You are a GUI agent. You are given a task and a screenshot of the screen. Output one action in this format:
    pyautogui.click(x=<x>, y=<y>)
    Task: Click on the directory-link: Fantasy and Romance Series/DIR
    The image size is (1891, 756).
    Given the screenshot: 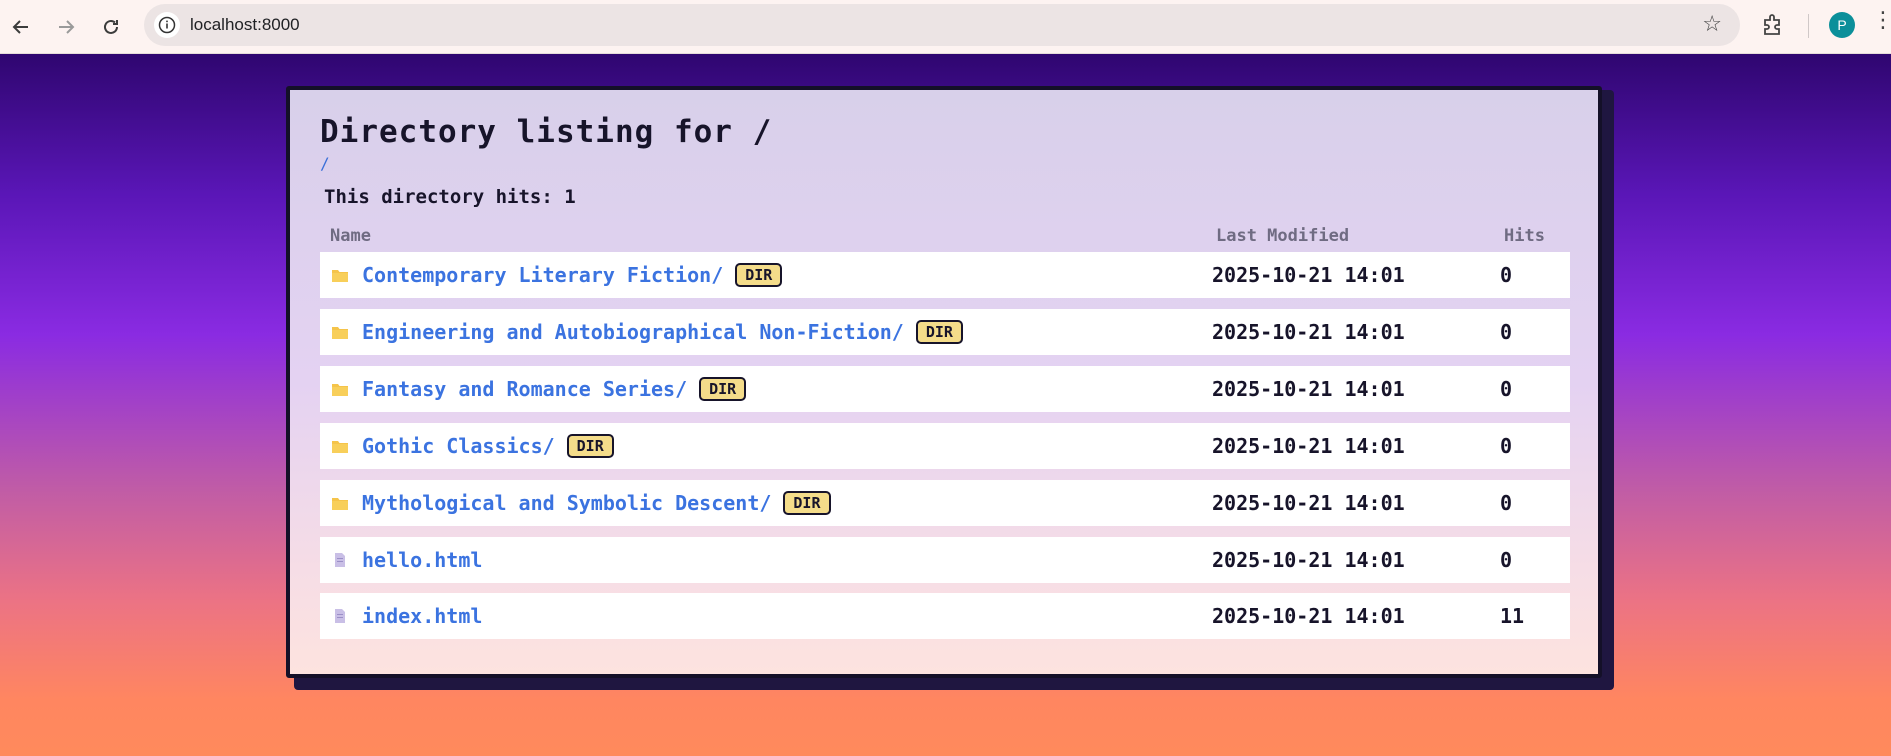 What is the action you would take?
    pyautogui.click(x=554, y=389)
    